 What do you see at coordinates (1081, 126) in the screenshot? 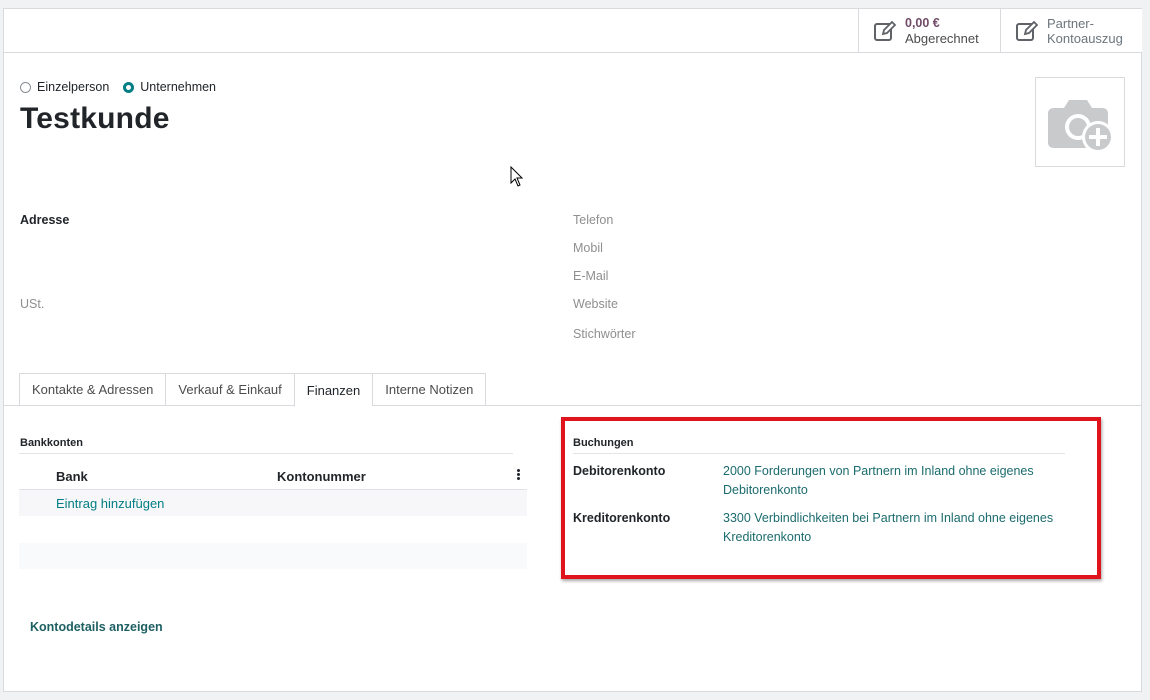
I see `camera-add-icon` at bounding box center [1081, 126].